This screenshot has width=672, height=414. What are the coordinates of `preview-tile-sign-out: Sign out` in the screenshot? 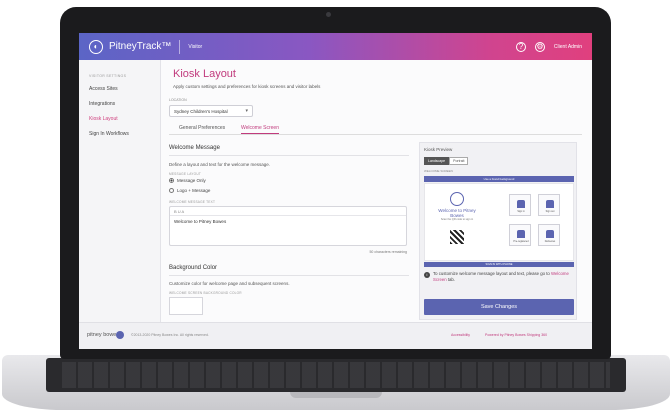 It's located at (549, 205).